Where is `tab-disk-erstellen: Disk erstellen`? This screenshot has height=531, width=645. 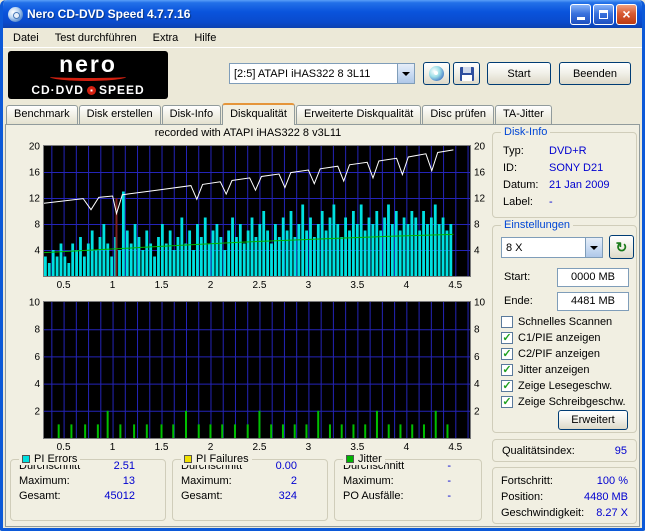
tab-disk-erstellen: Disk erstellen is located at coordinates (119, 114).